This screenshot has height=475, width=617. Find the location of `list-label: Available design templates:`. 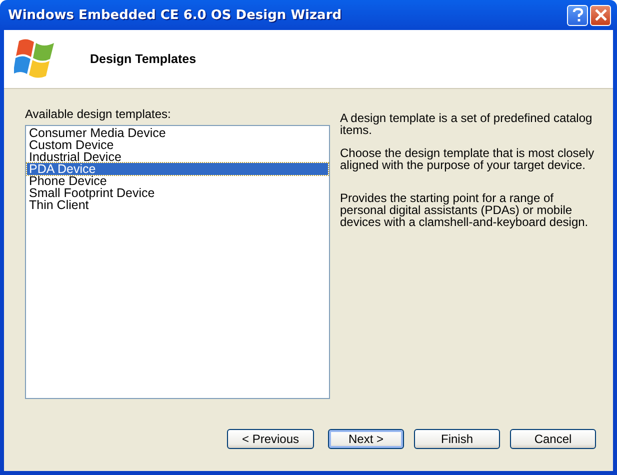

list-label: Available design templates: is located at coordinates (98, 114).